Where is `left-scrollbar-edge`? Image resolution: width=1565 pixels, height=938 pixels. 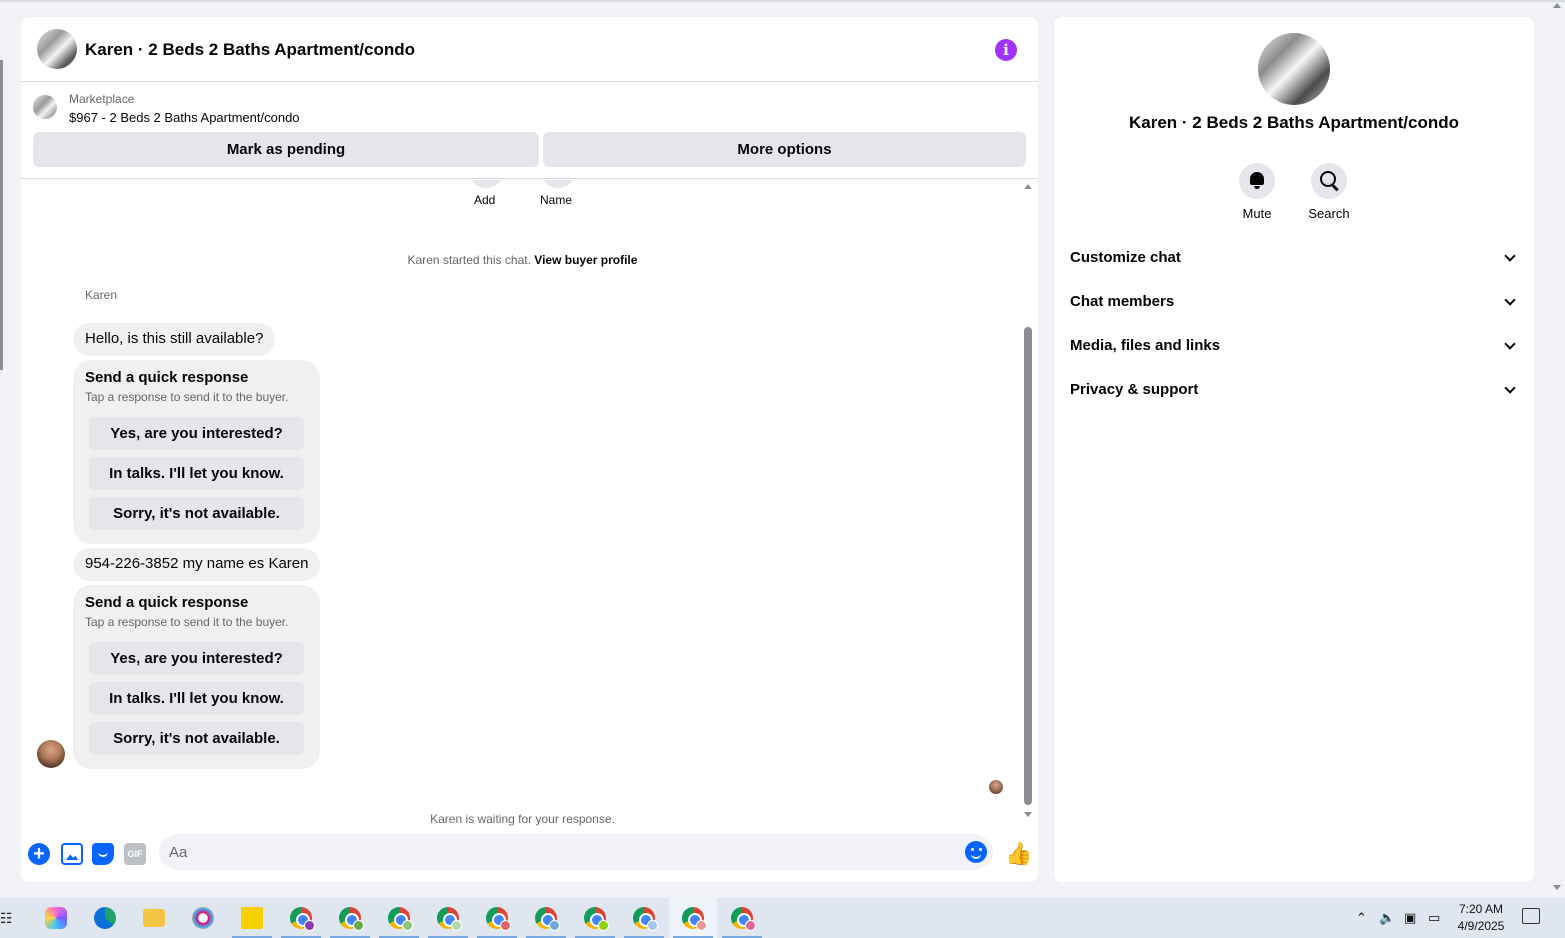 left-scrollbar-edge is located at coordinates (1, 215).